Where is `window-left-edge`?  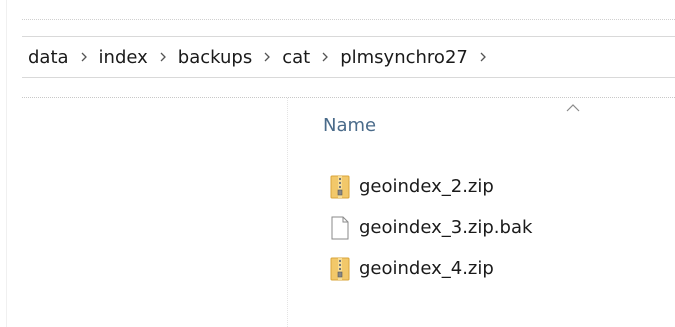
window-left-edge is located at coordinates (6, 163).